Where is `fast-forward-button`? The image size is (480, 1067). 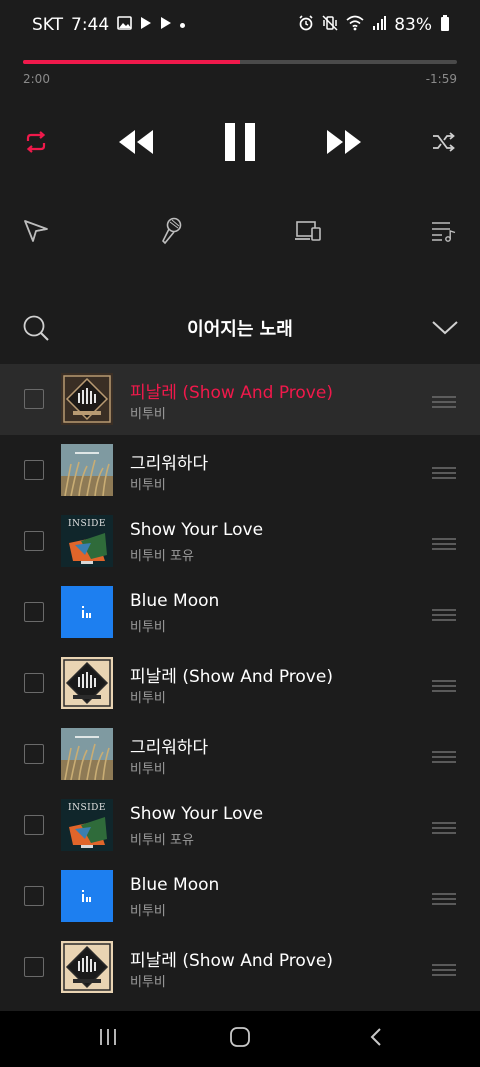
fast-forward-button is located at coordinates (344, 144).